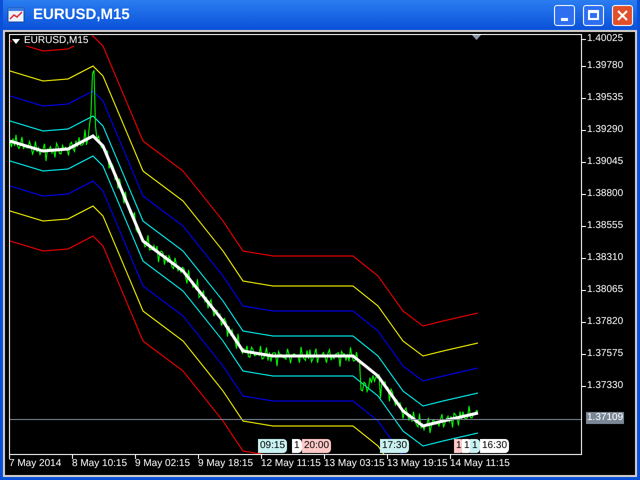 The image size is (640, 480). I want to click on time-tag: 20:00, so click(317, 446).